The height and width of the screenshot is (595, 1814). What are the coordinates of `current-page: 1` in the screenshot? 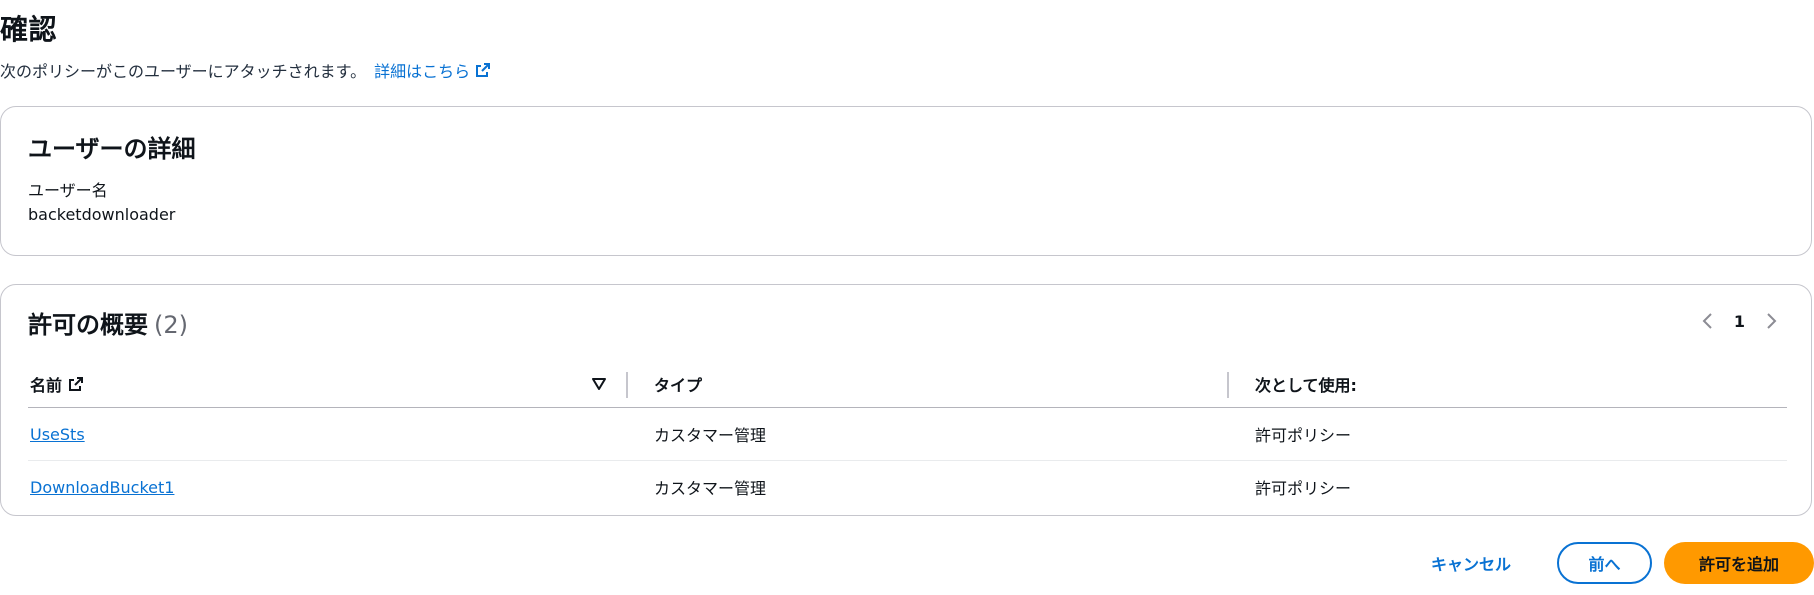 It's located at (1739, 321).